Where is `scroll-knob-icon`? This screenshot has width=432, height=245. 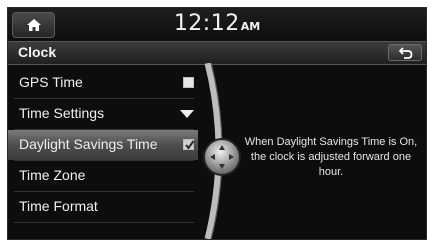 scroll-knob-icon is located at coordinates (222, 157).